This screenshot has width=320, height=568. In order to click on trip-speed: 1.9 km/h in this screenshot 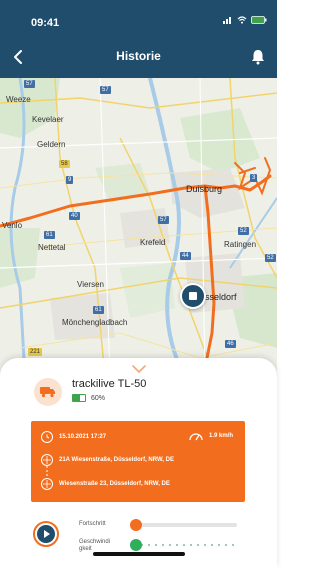, I will do `click(220, 436)`.